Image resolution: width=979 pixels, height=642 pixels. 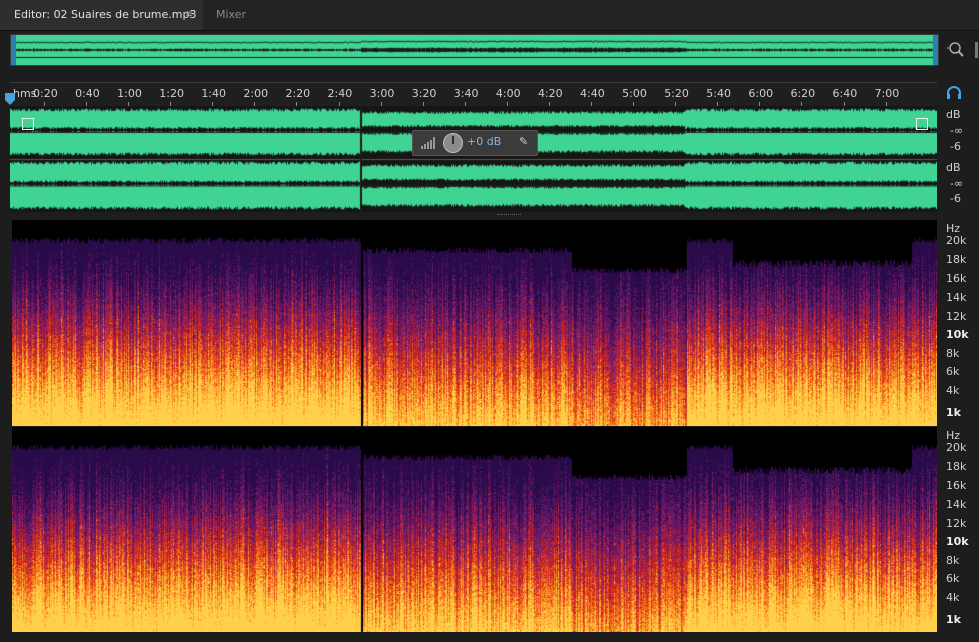 I want to click on level-meter-icon, so click(x=428, y=143).